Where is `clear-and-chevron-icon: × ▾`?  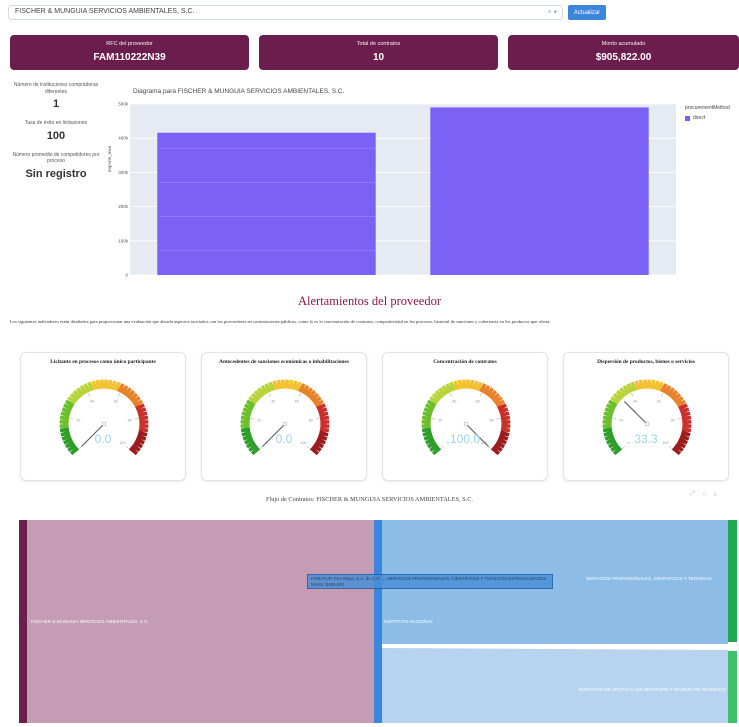 clear-and-chevron-icon: × ▾ is located at coordinates (552, 12).